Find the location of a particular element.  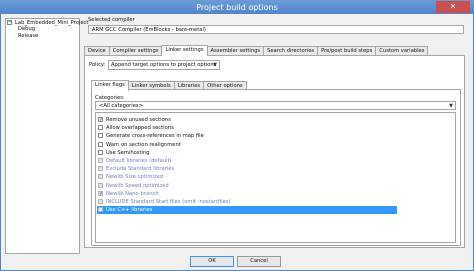

flag-option: ✓ Remove unused sections is located at coordinates (247, 120).